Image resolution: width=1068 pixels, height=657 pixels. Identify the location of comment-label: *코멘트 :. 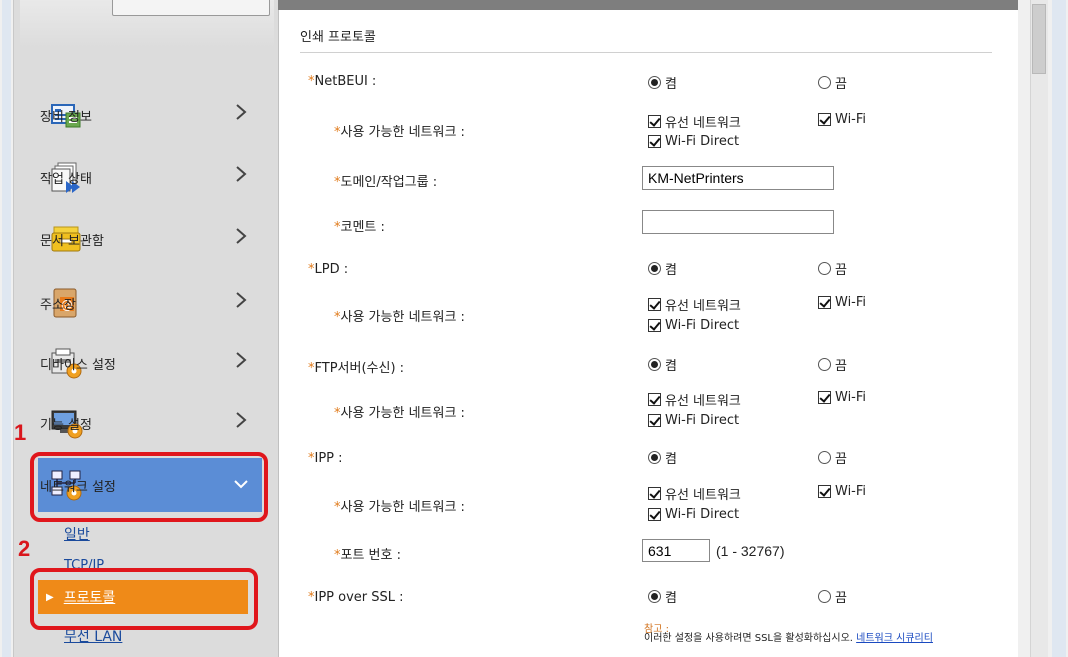
(359, 227).